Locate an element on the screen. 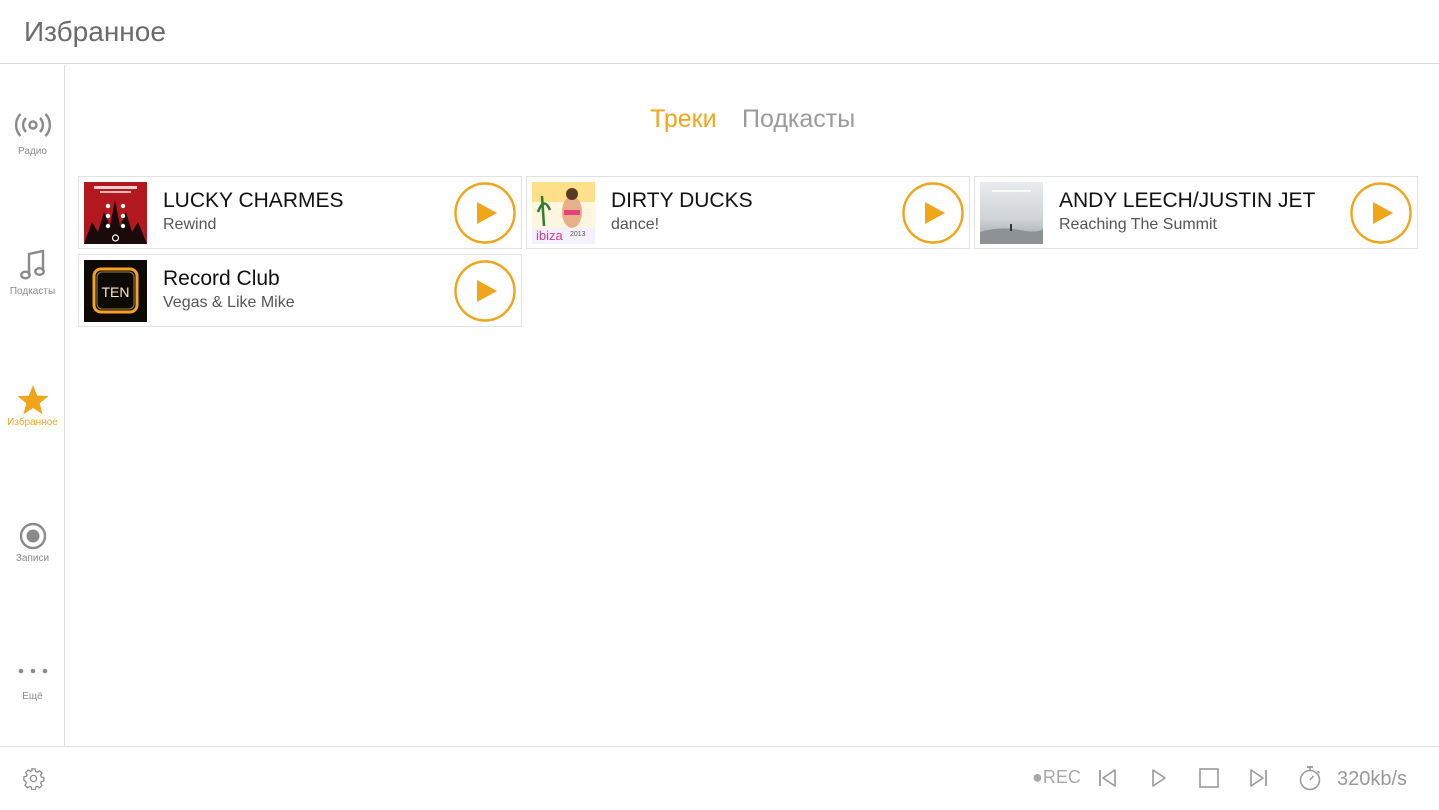 The image size is (1439, 810). sidebar-item-label: Подкасты is located at coordinates (32, 291).